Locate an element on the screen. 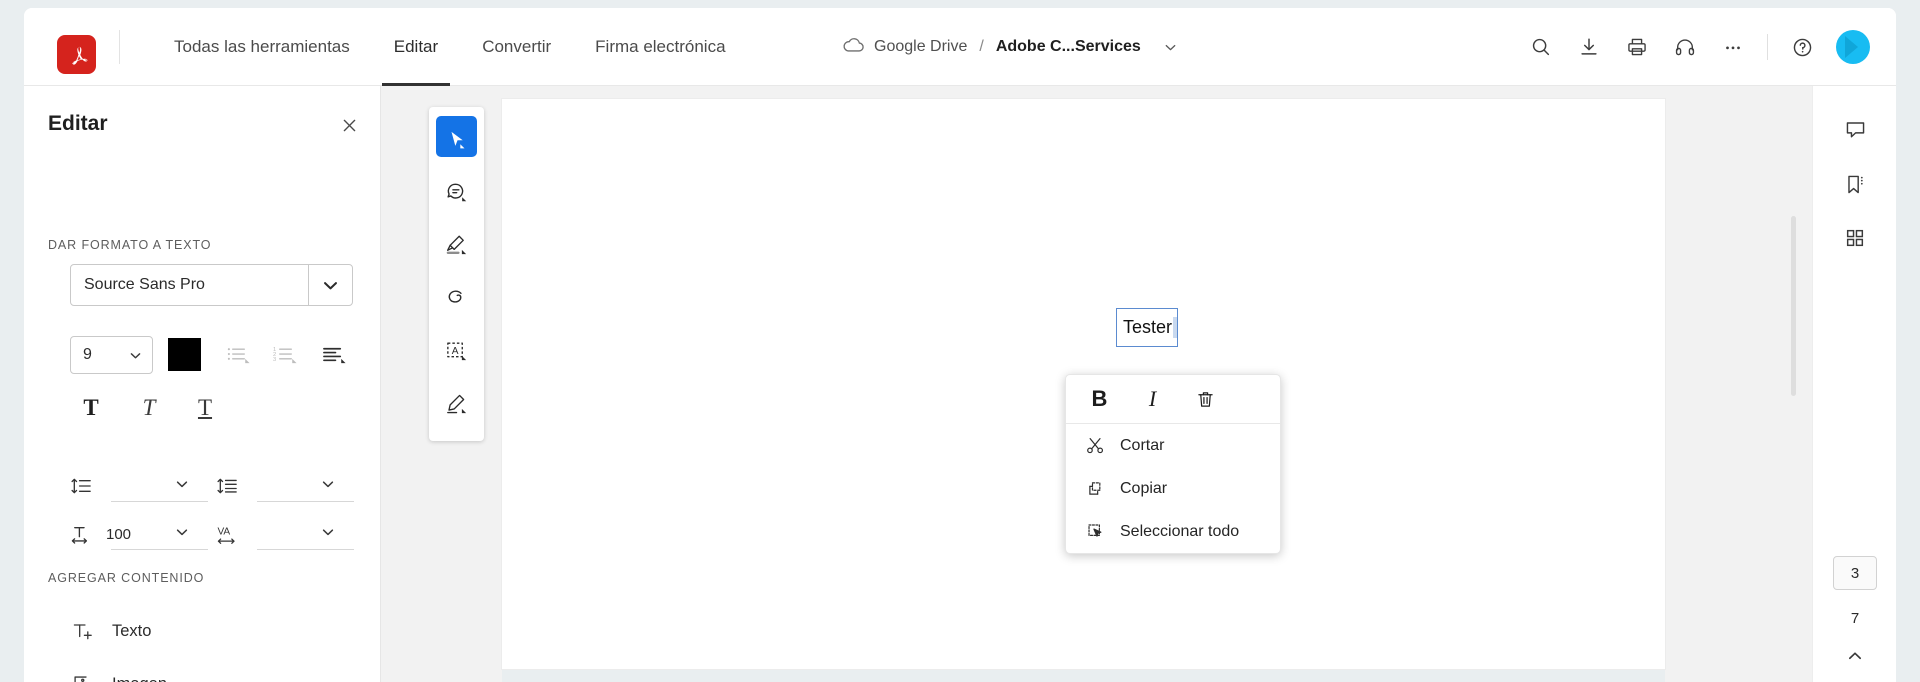 This screenshot has height=682, width=1920. align-left-icon is located at coordinates (334, 354).